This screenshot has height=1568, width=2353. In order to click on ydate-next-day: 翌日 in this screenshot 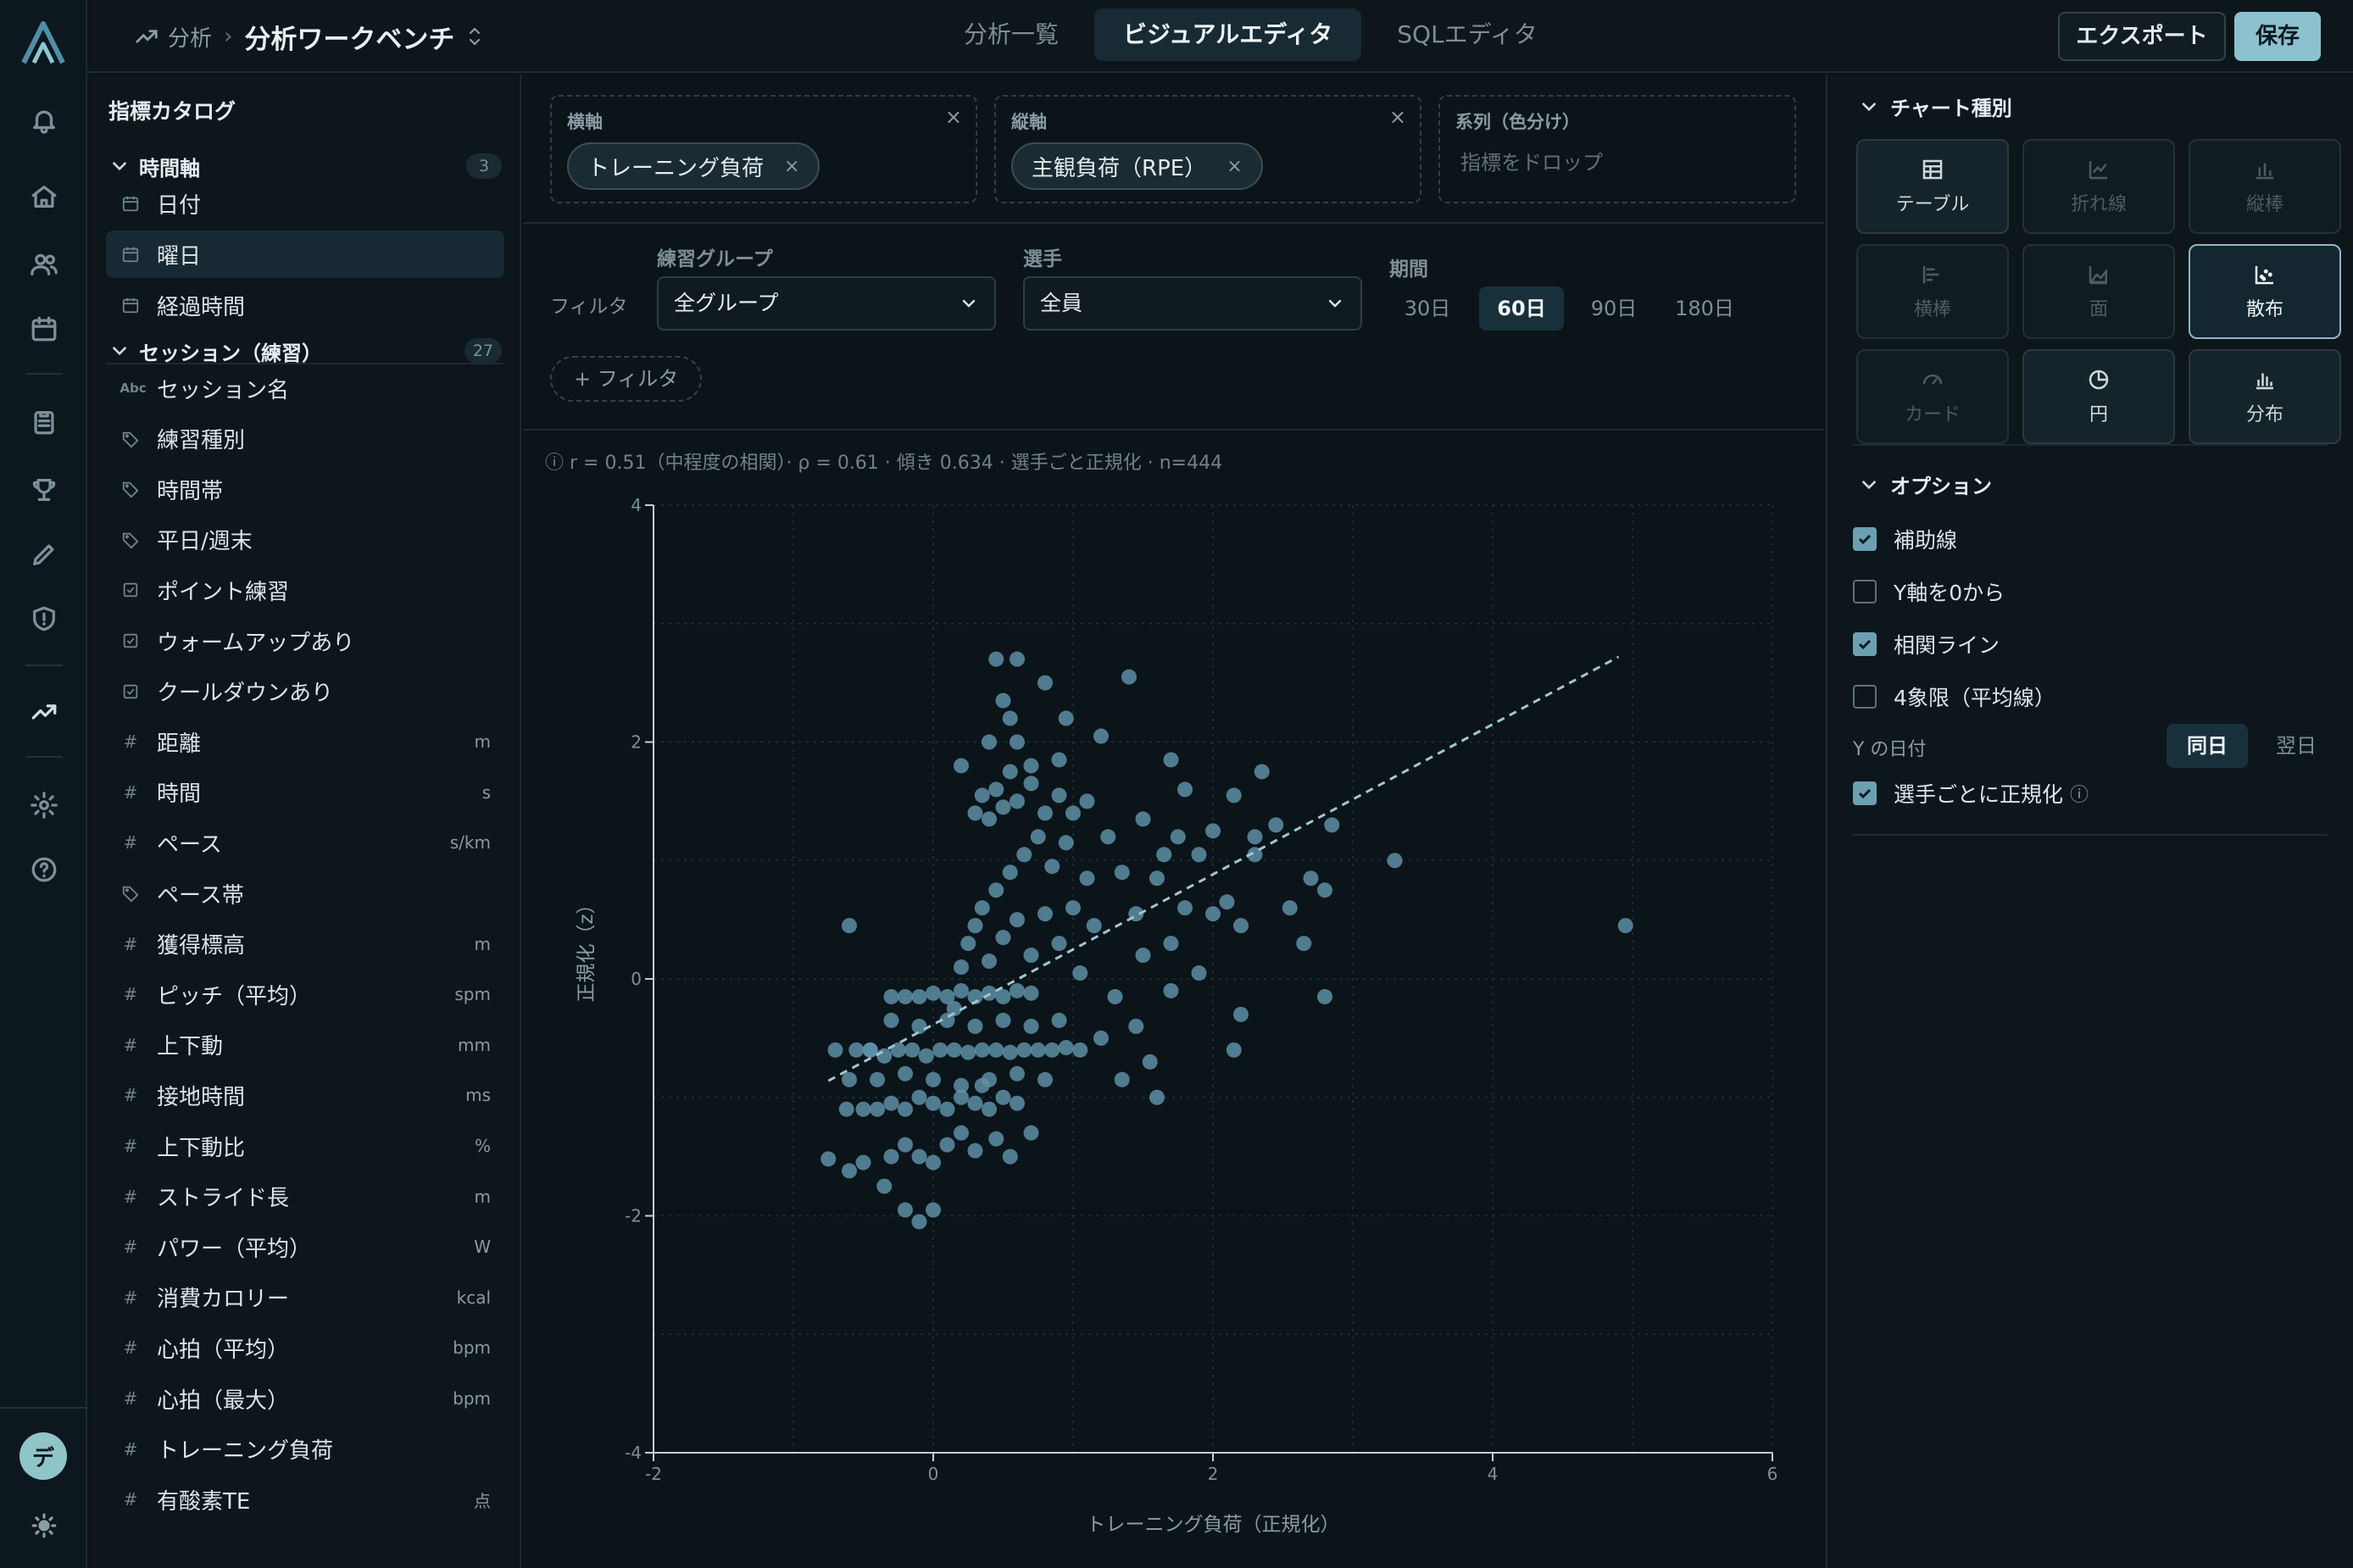, I will do `click(2296, 746)`.